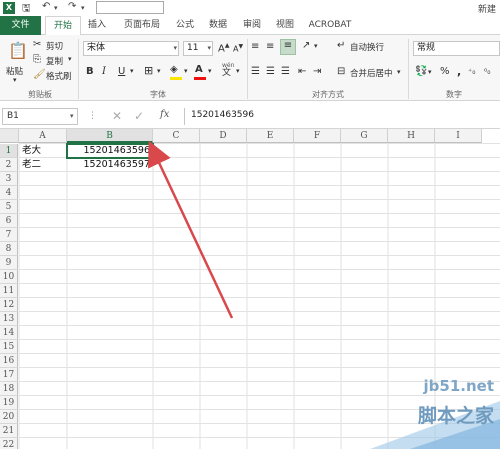  What do you see at coordinates (458, 386) in the screenshot?
I see `watermark-site: jb51.net` at bounding box center [458, 386].